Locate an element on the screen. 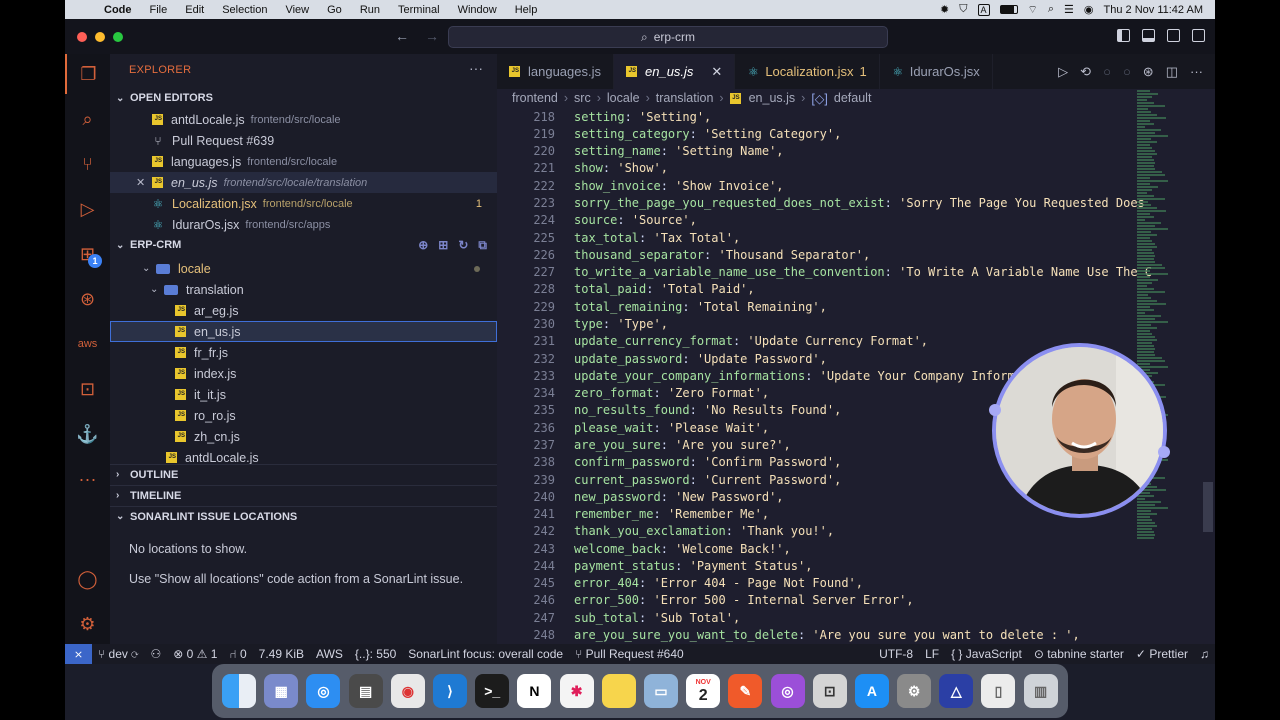 This screenshot has height=720, width=1280. open-editors-header: ⌄ OPEN EDITORS is located at coordinates (303, 98).